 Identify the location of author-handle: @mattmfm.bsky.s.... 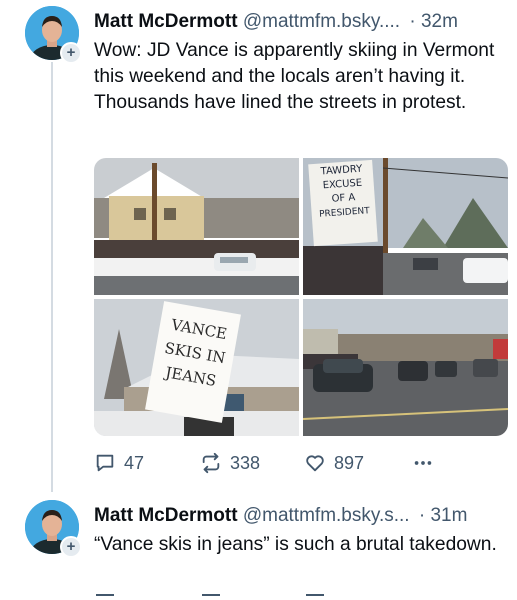
(326, 515).